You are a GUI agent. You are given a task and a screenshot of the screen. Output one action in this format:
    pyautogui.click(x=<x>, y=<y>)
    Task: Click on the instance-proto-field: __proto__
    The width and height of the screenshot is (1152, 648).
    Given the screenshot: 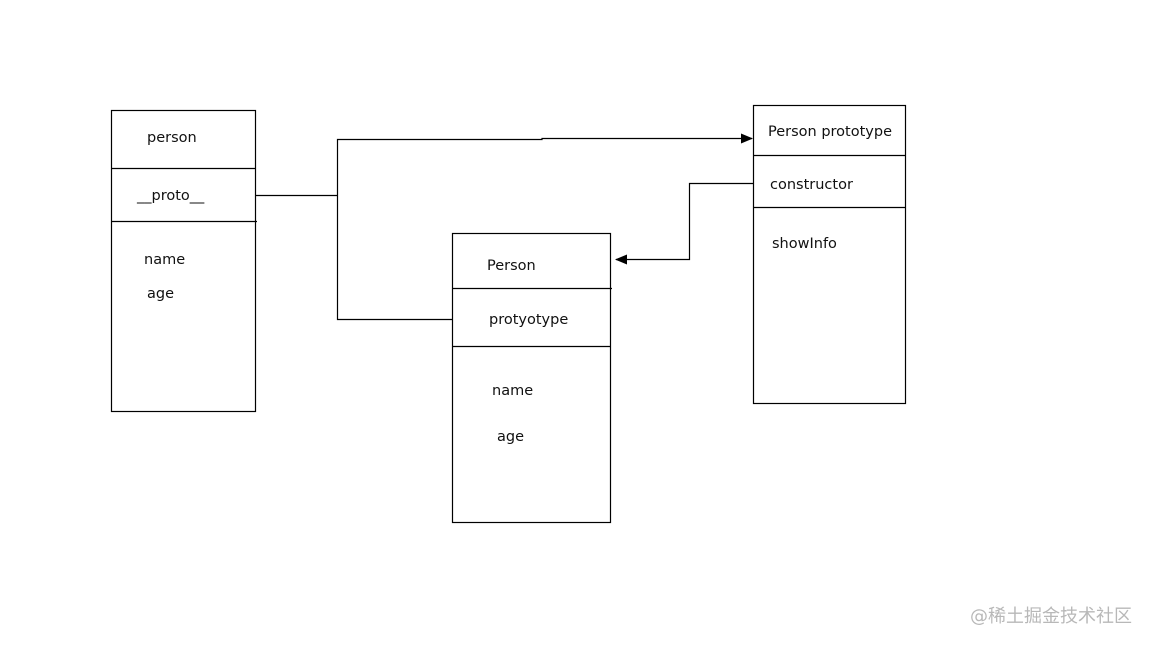 What is the action you would take?
    pyautogui.click(x=170, y=196)
    